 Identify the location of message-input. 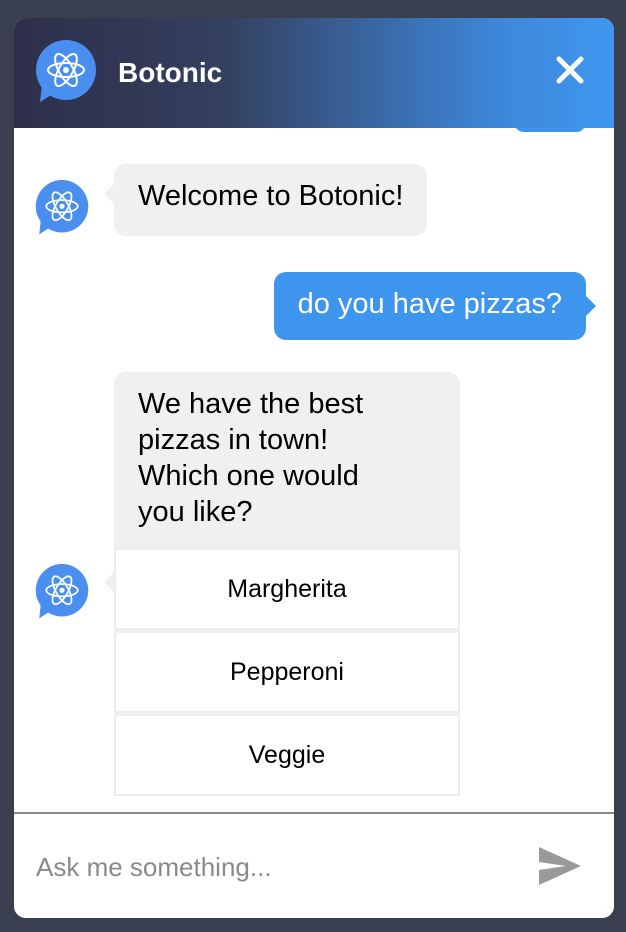
(276, 867).